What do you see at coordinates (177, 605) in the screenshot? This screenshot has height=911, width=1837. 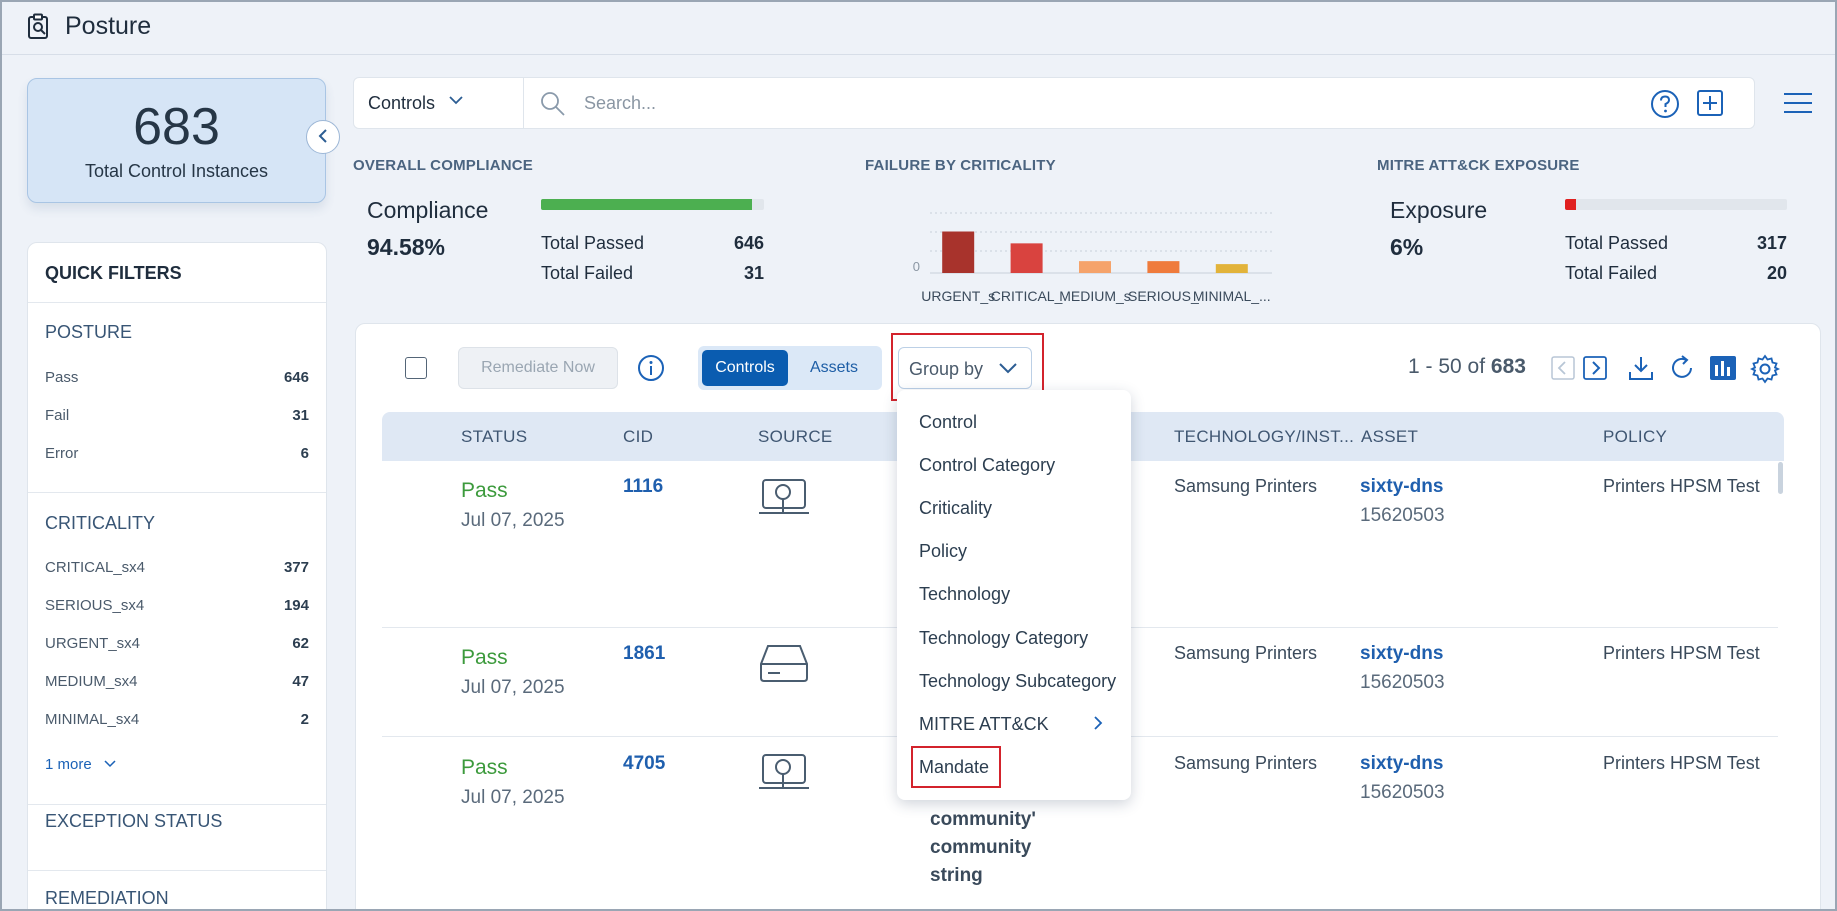 I see `filter-serious: SERIOUS_sx4 194` at bounding box center [177, 605].